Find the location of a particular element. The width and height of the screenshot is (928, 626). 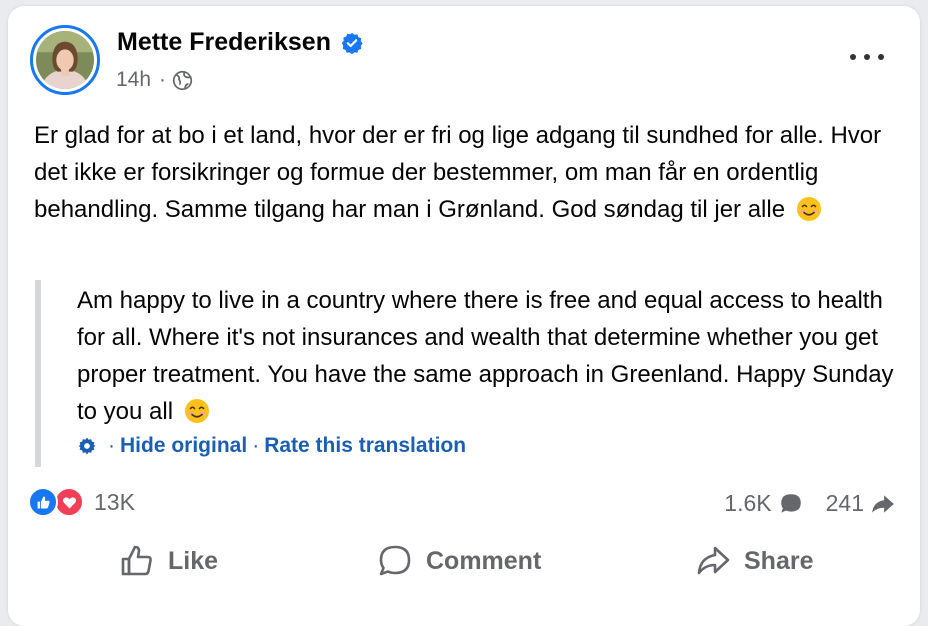

share-arrow-icon is located at coordinates (883, 504).